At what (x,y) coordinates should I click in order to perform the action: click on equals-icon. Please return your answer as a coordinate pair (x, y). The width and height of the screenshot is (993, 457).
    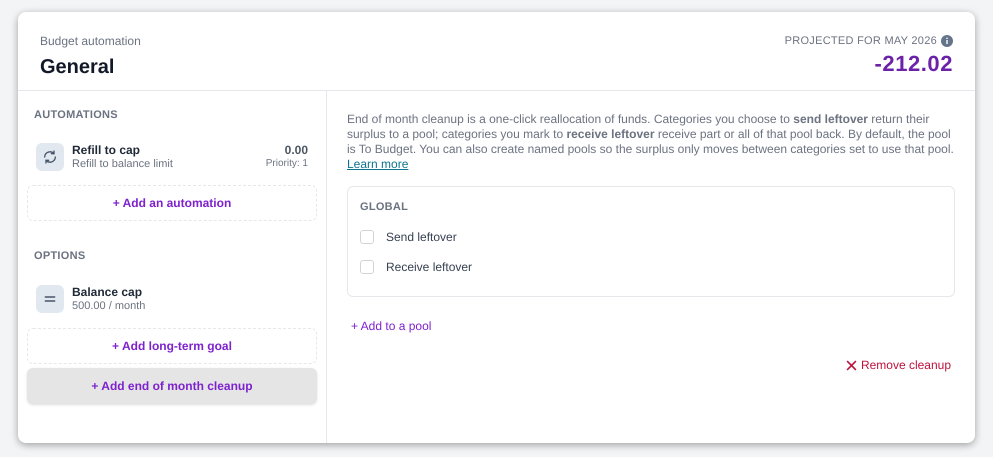
    Looking at the image, I should click on (50, 299).